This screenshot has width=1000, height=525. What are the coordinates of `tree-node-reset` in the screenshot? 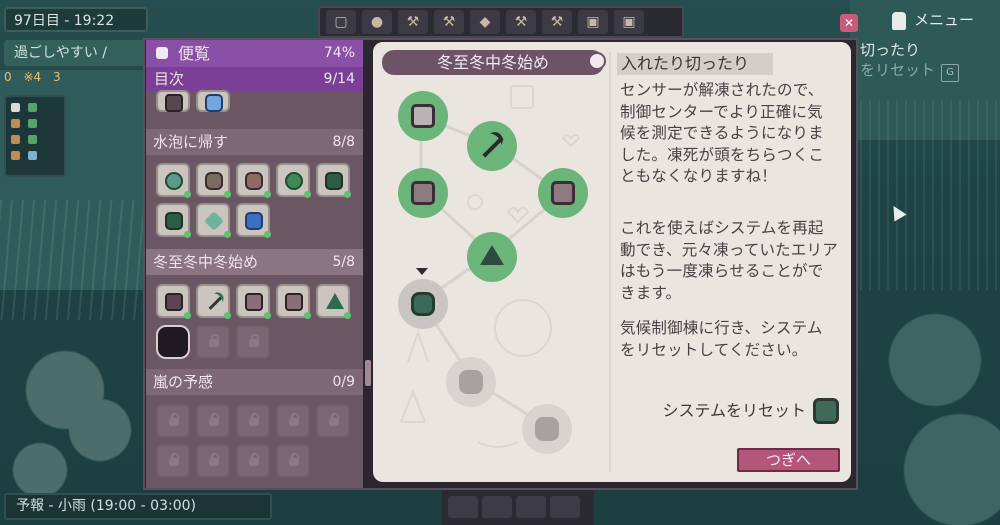 It's located at (423, 304).